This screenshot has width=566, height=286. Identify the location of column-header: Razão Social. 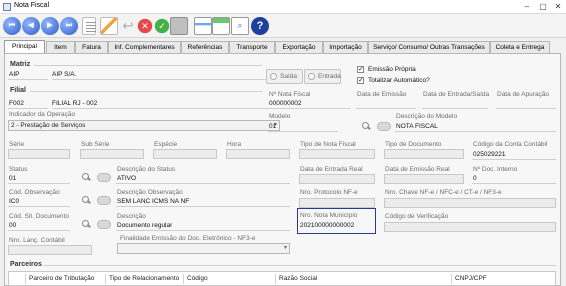
(362, 279).